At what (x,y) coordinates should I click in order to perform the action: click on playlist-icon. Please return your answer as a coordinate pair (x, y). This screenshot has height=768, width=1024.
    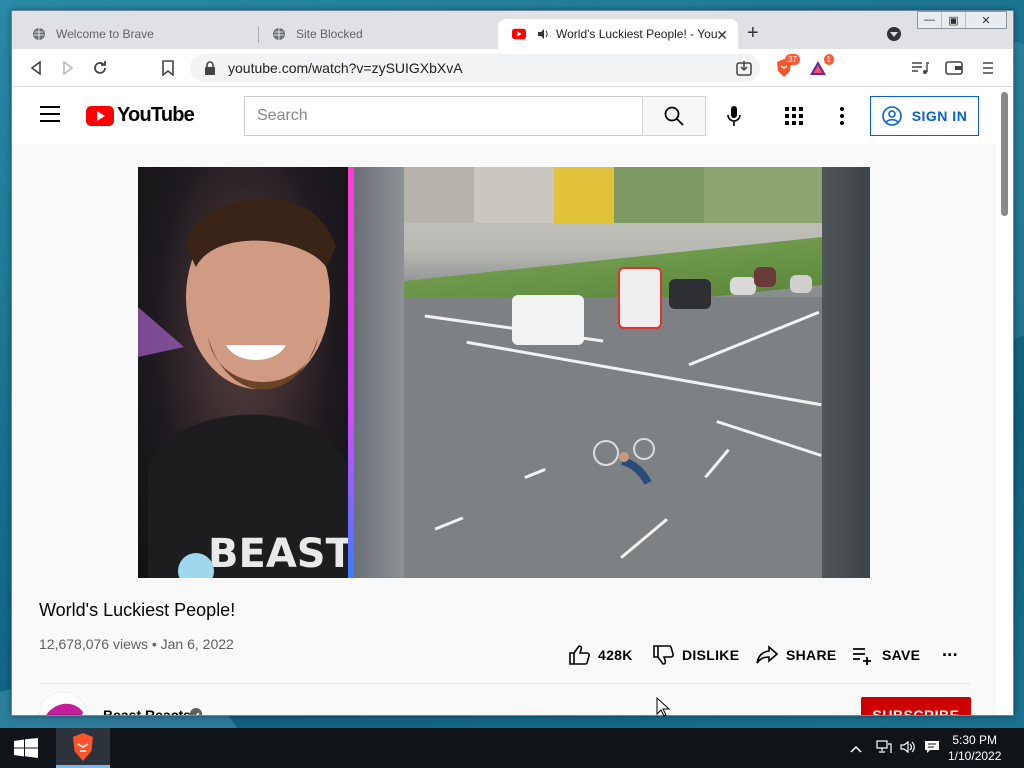
    Looking at the image, I should click on (920, 68).